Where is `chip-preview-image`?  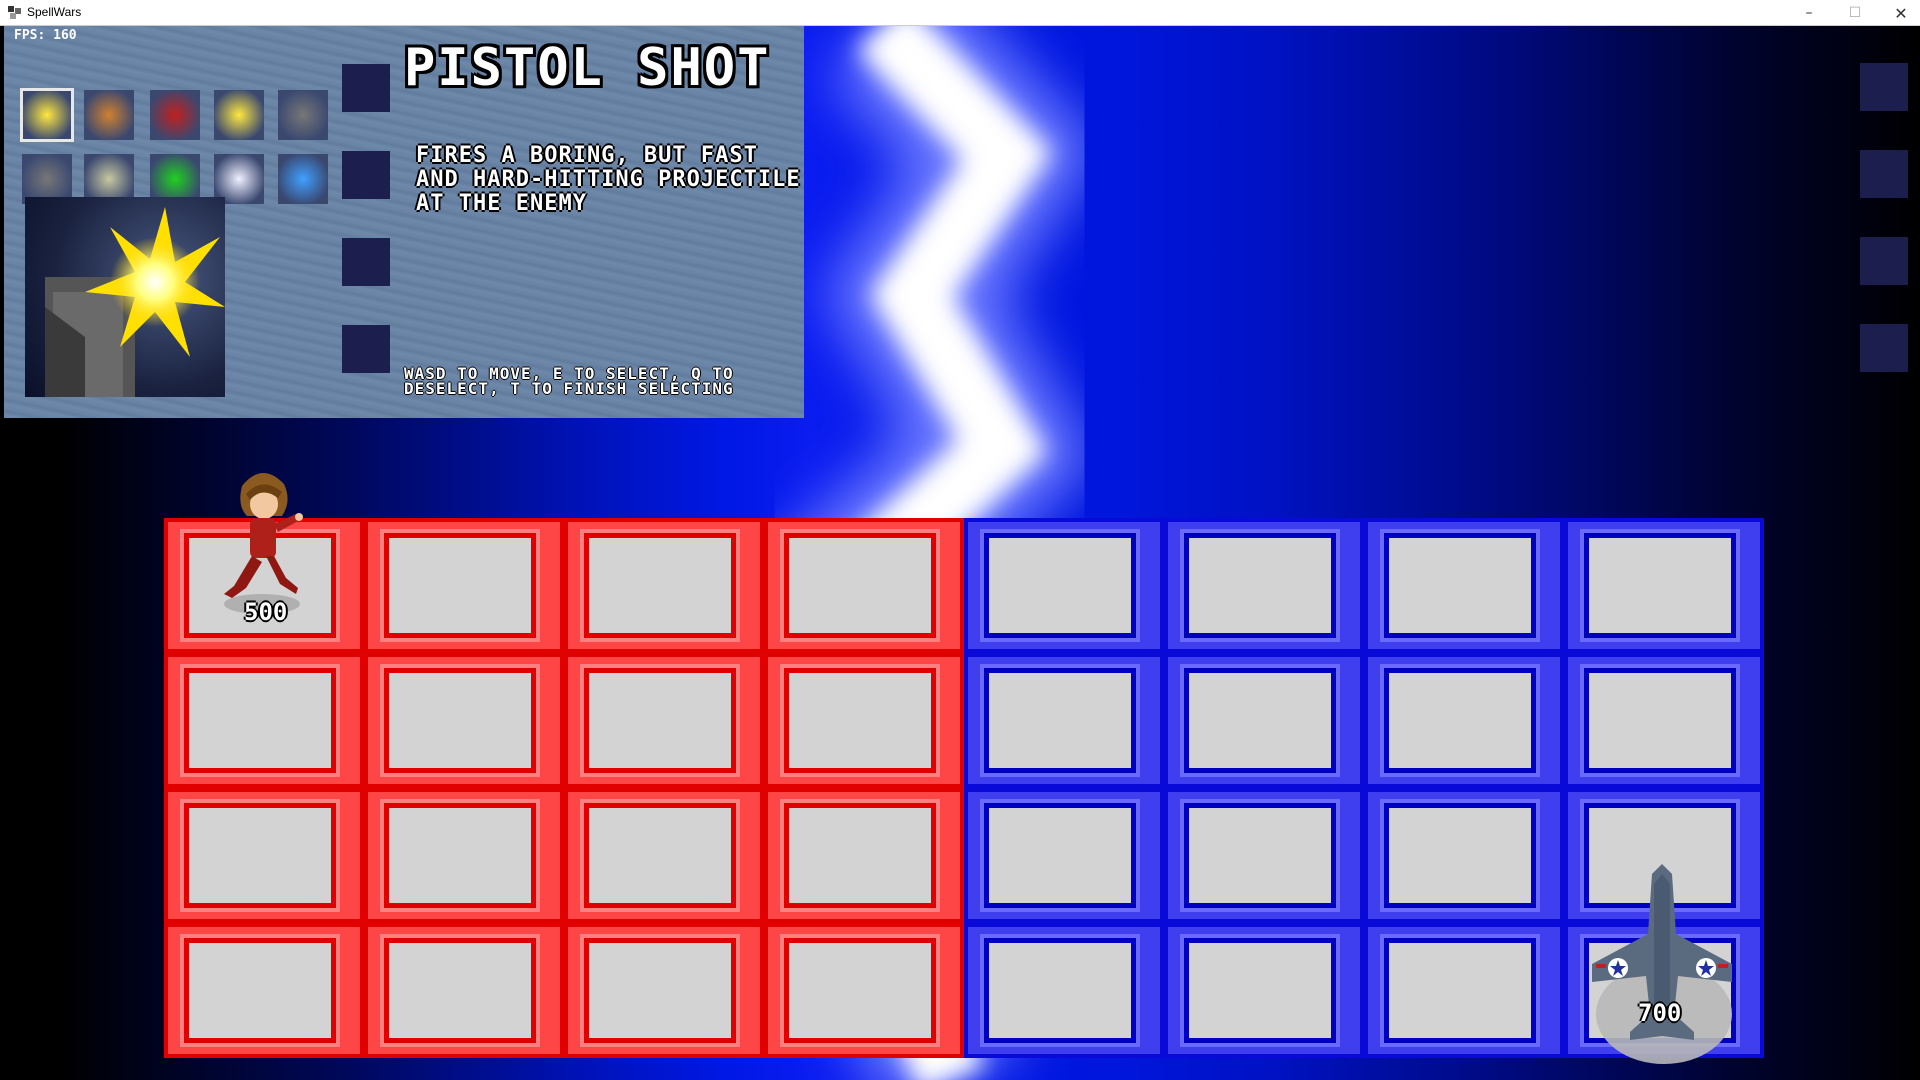
chip-preview-image is located at coordinates (125, 297).